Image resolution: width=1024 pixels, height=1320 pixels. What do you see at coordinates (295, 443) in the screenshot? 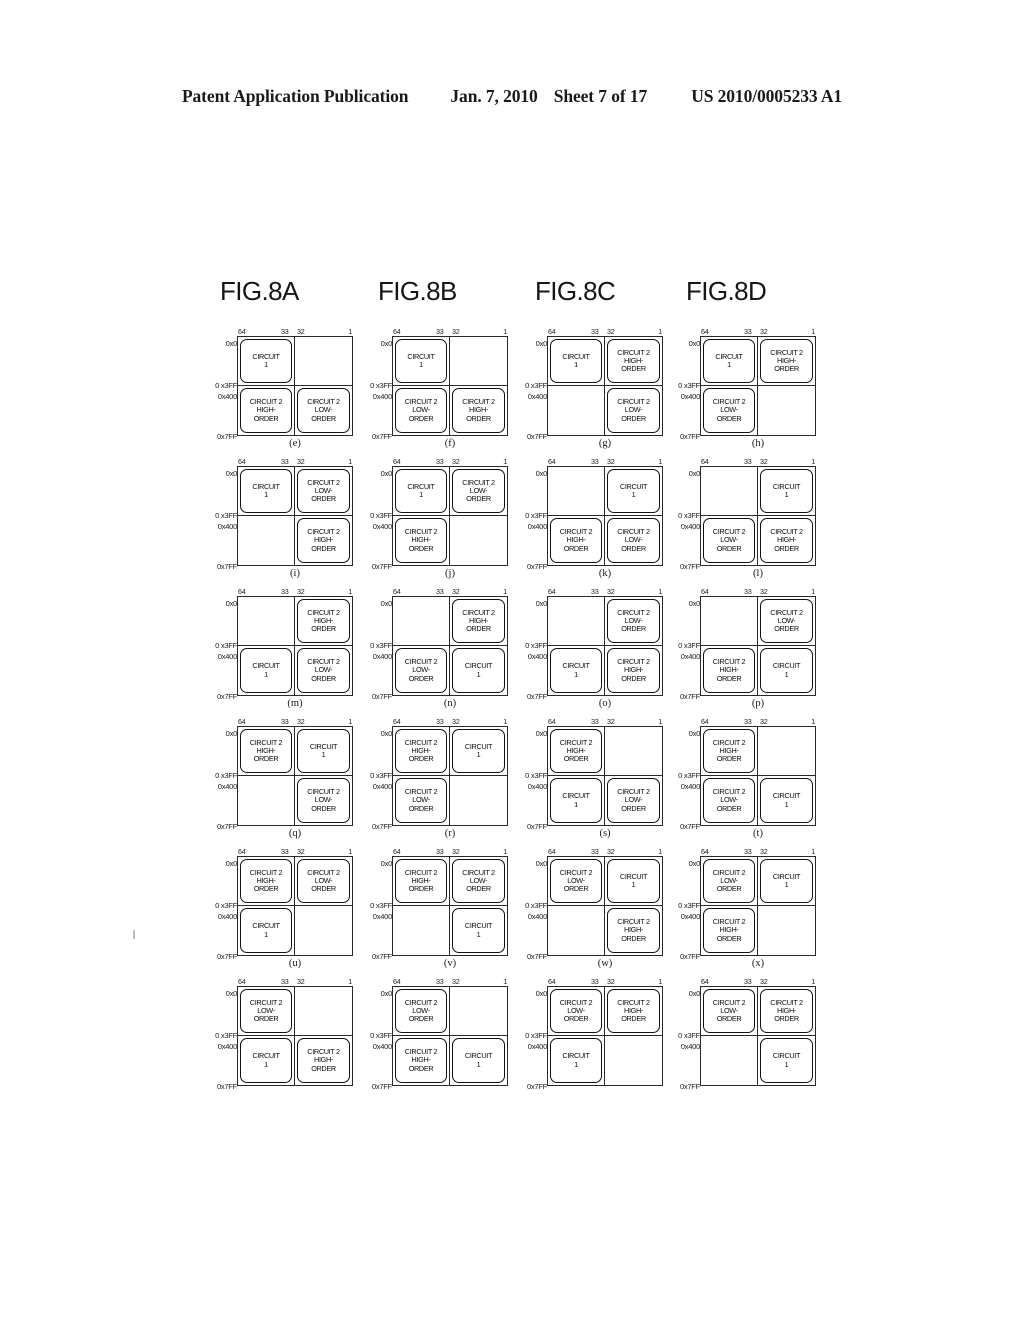
I see `diagram-sublabel: (e)` at bounding box center [295, 443].